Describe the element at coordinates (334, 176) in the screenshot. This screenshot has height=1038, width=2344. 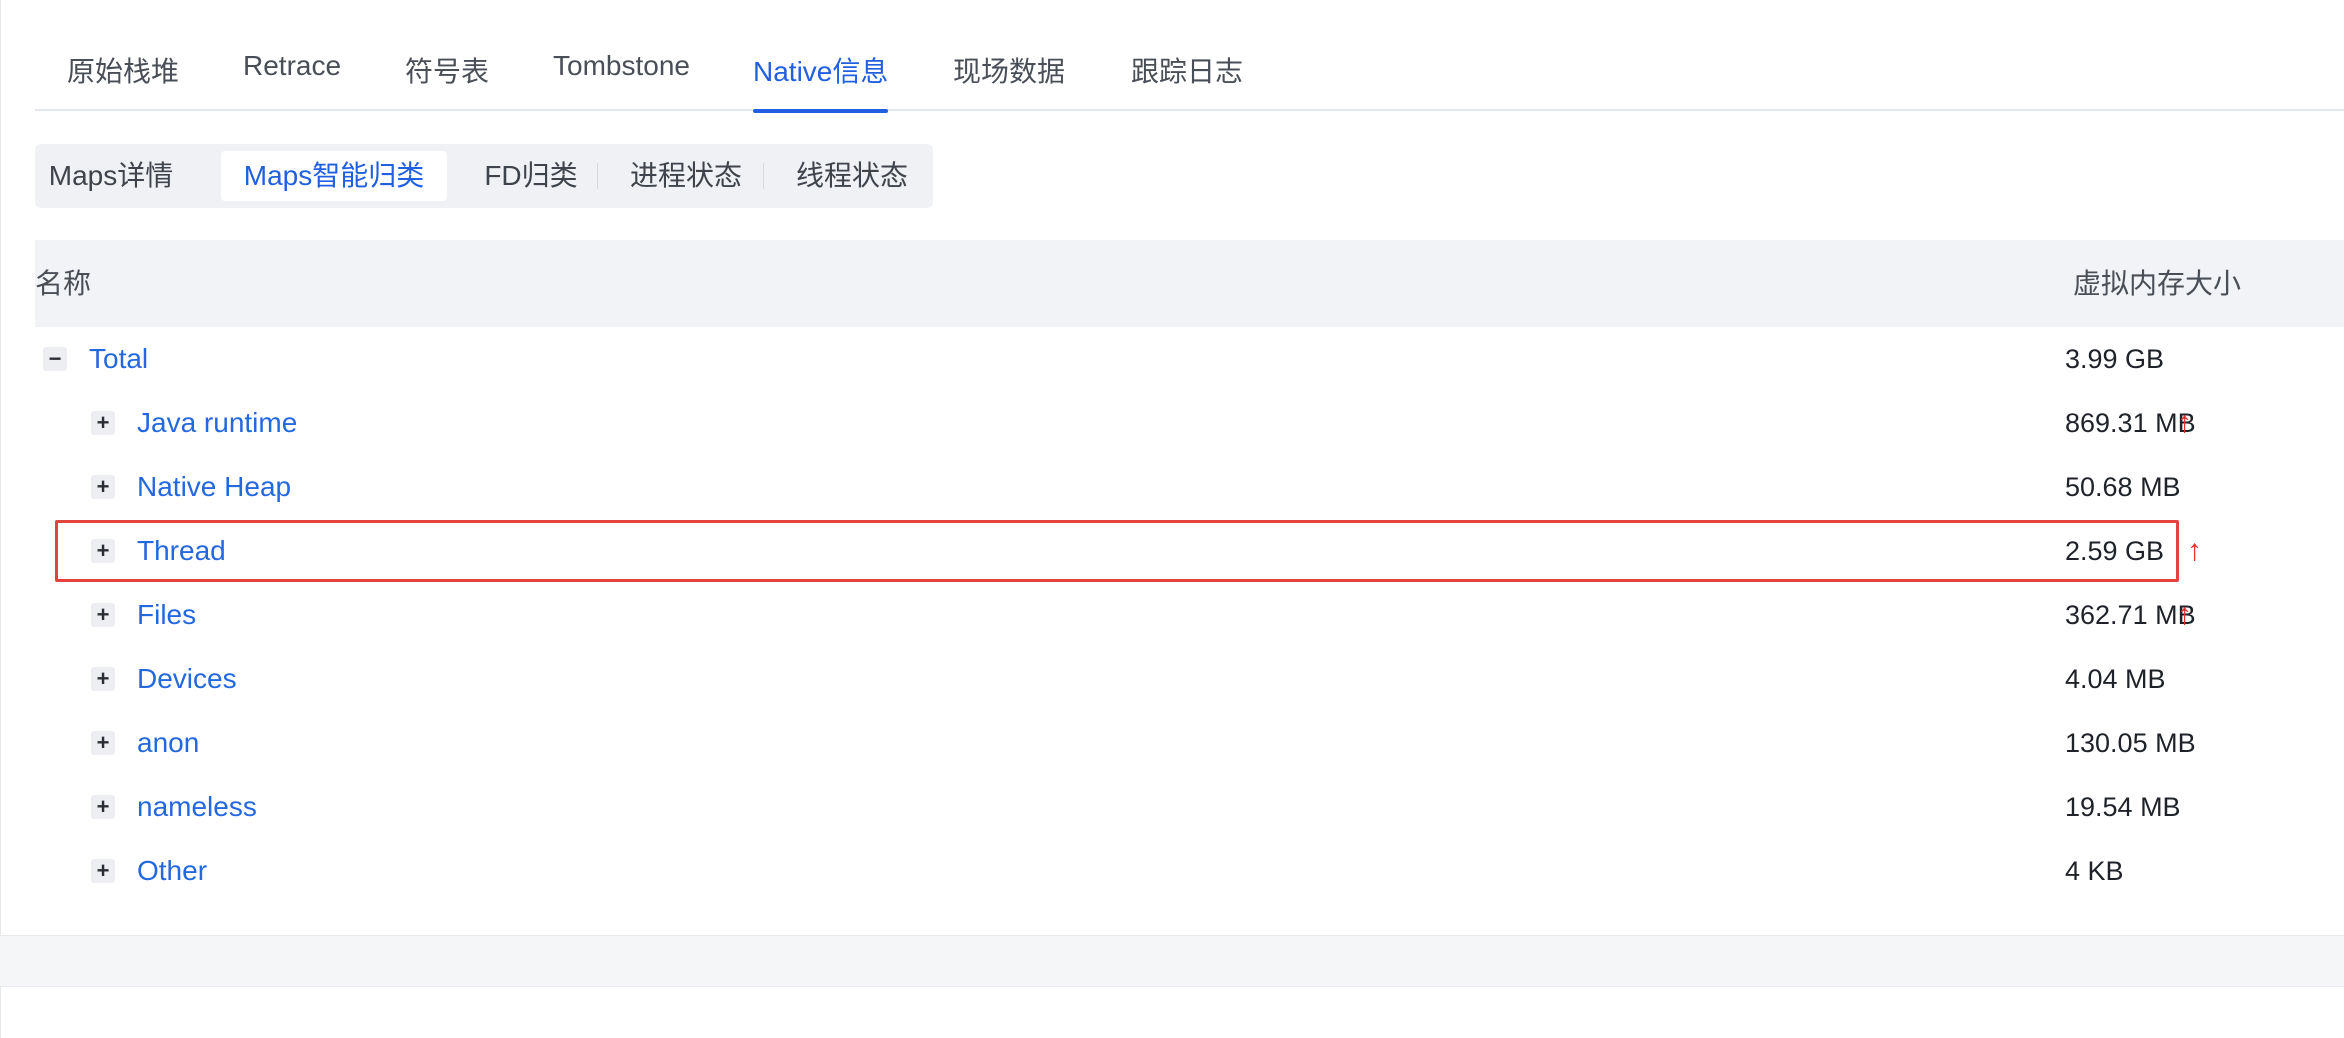
I see `subtab-maps-smart-classify: Maps智能归类` at that location.